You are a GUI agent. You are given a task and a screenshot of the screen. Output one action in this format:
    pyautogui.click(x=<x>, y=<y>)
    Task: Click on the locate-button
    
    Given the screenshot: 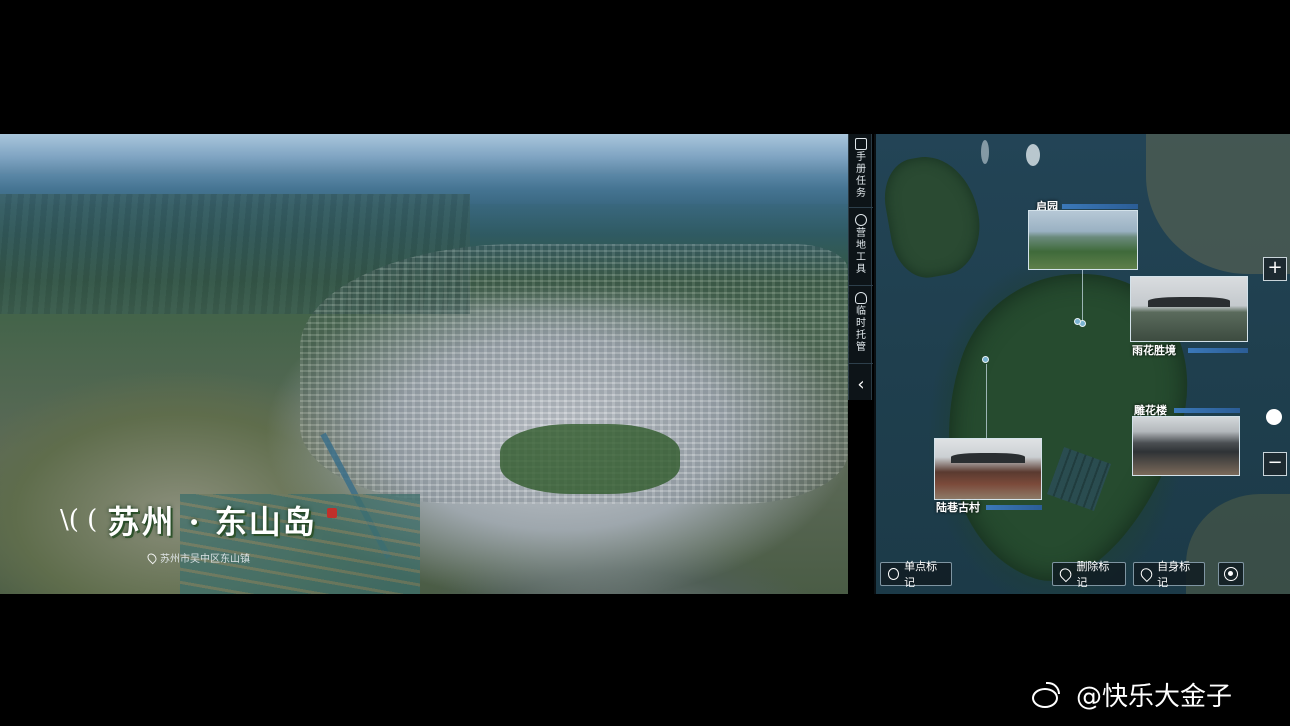 What is the action you would take?
    pyautogui.click(x=1231, y=574)
    